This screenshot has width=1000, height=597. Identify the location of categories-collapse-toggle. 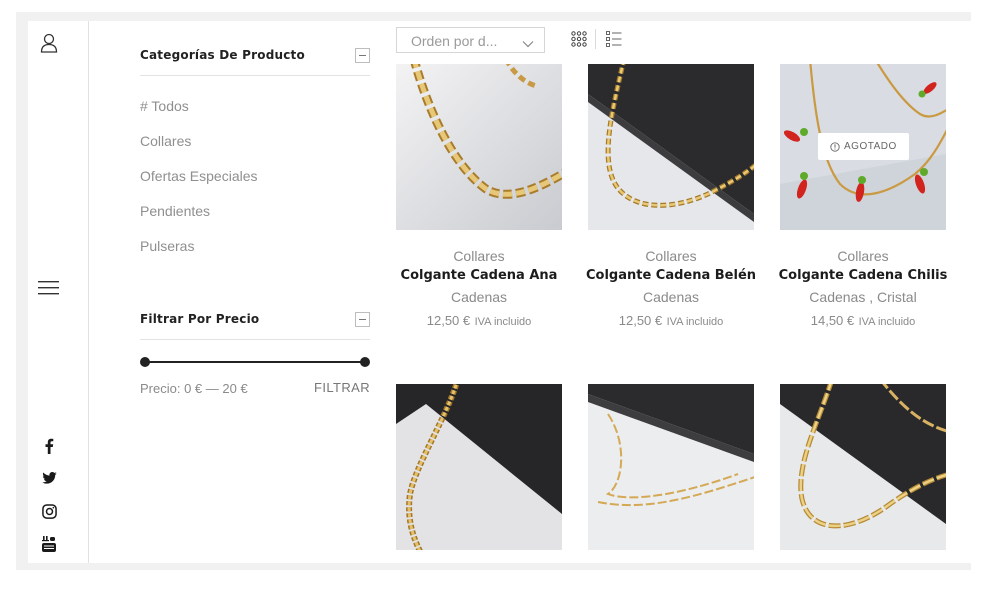
(362, 55).